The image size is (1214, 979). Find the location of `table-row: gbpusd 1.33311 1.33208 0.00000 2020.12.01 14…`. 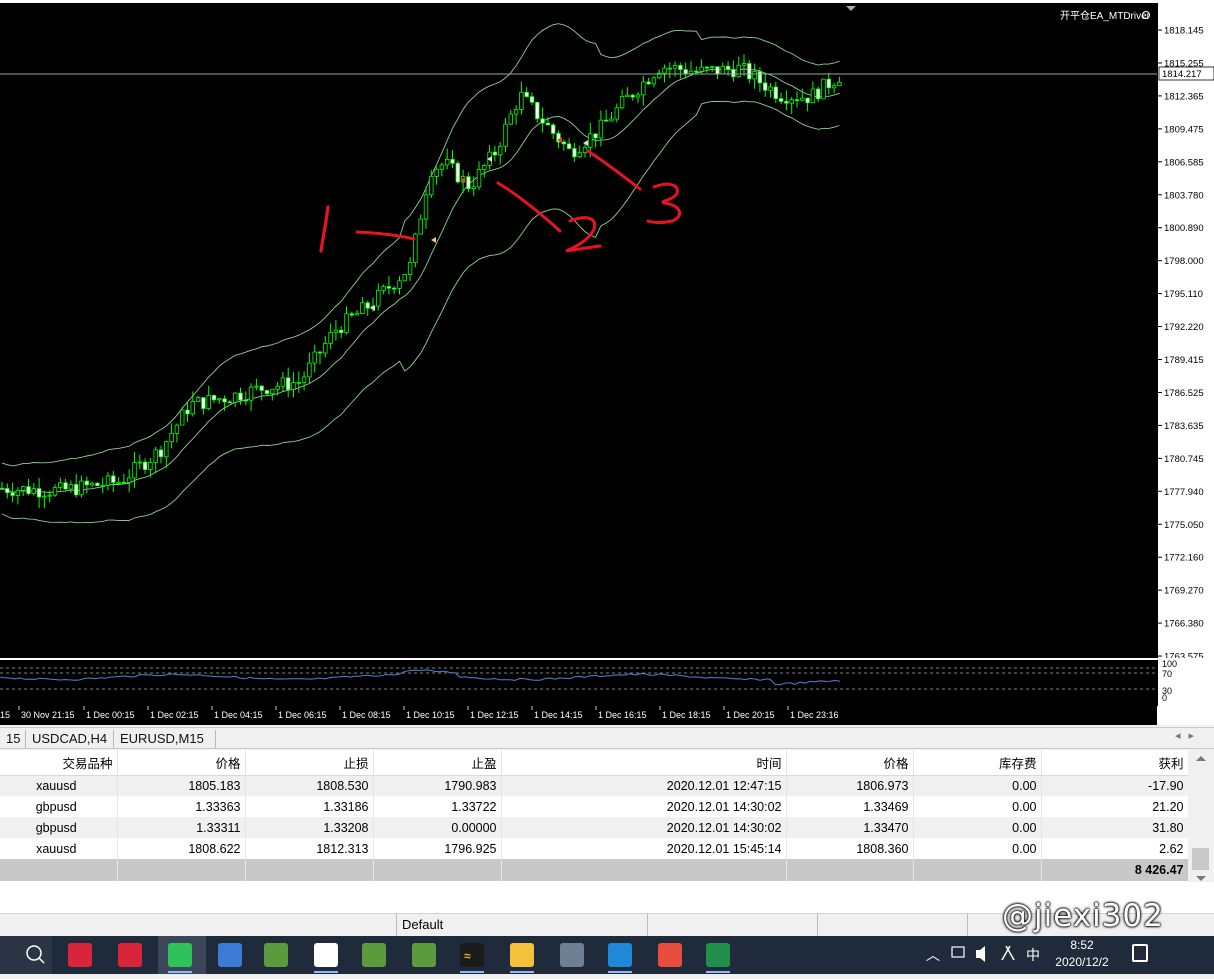

table-row: gbpusd 1.33311 1.33208 0.00000 2020.12.01 14… is located at coordinates (594, 827).